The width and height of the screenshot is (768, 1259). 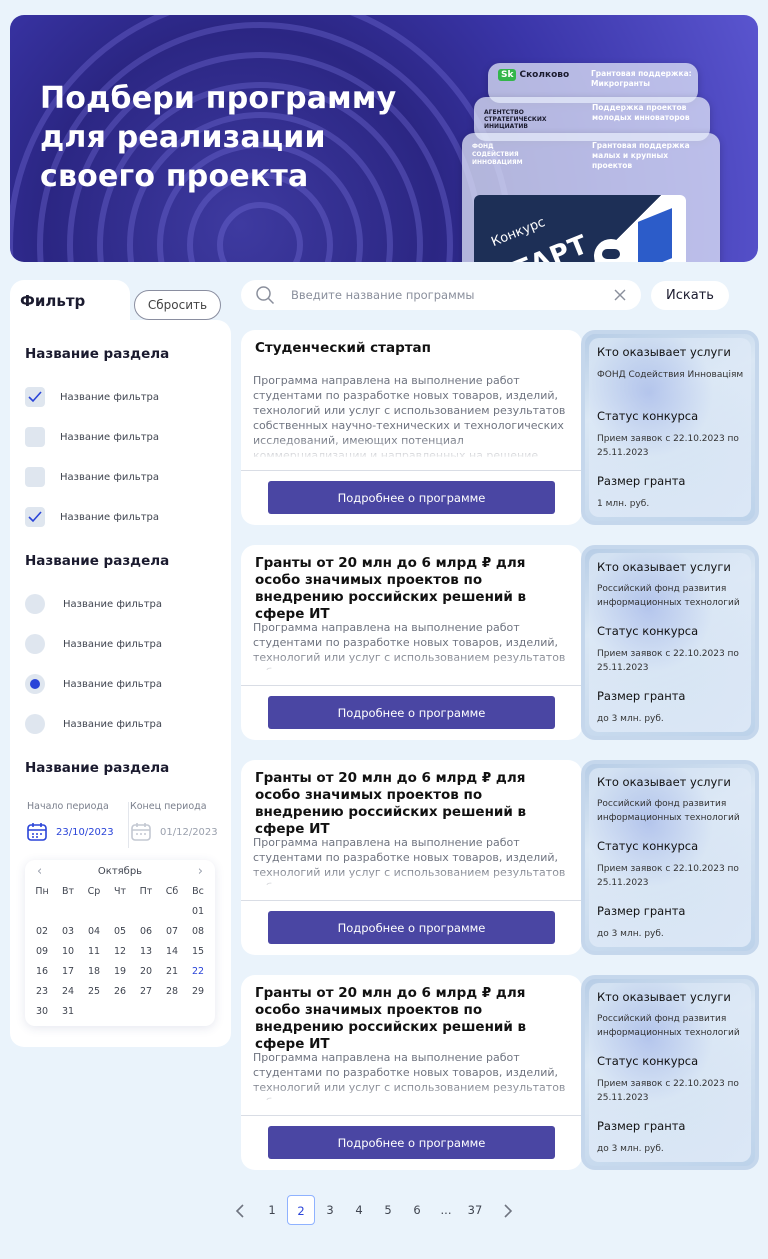 I want to click on radio-button-selected, so click(x=35, y=684).